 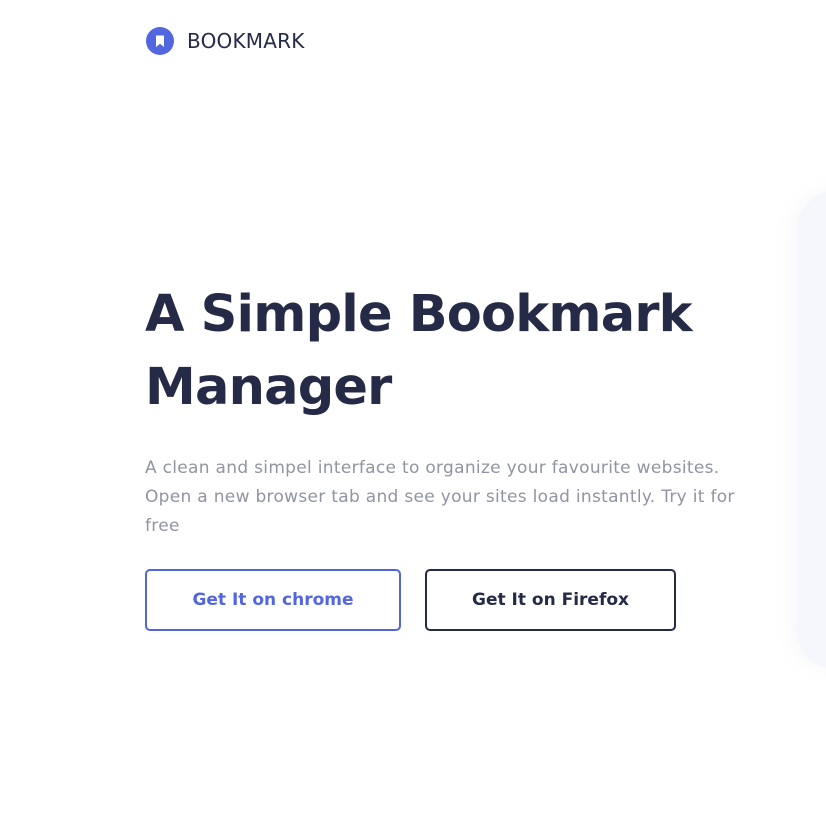 What do you see at coordinates (419, 351) in the screenshot?
I see `hero-title: A Simple Bookmark Manager` at bounding box center [419, 351].